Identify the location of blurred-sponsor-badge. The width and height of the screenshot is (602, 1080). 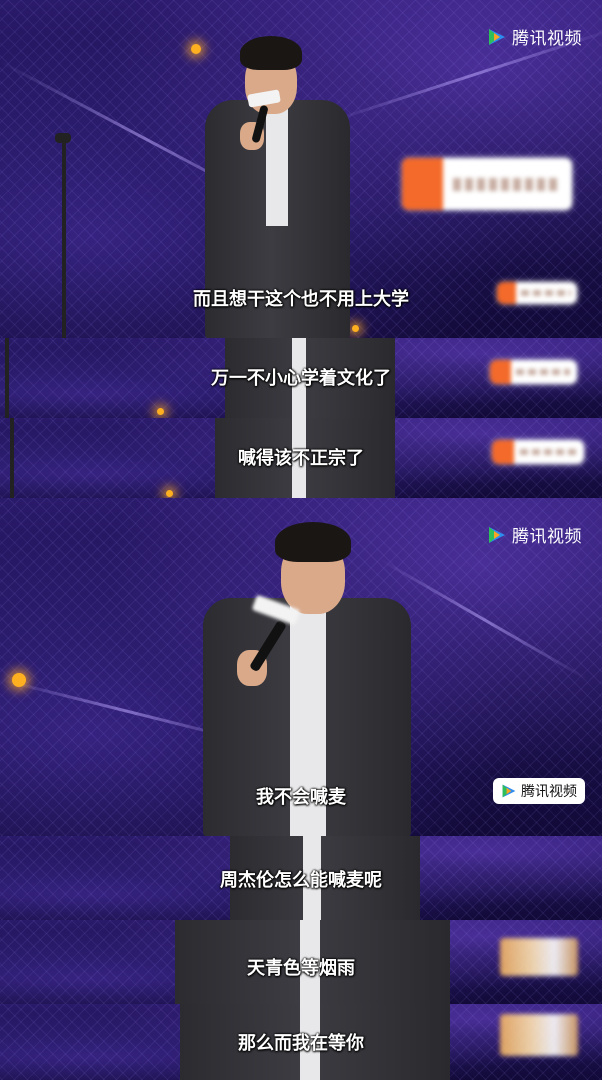
(487, 184).